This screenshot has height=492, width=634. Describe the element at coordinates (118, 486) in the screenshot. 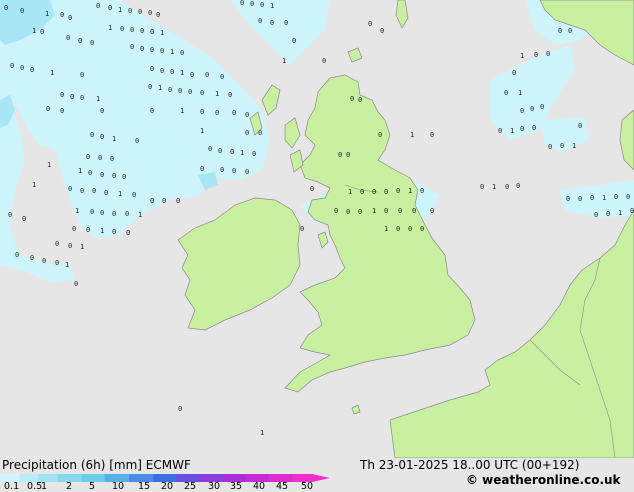

I see `legend-label: 10` at that location.